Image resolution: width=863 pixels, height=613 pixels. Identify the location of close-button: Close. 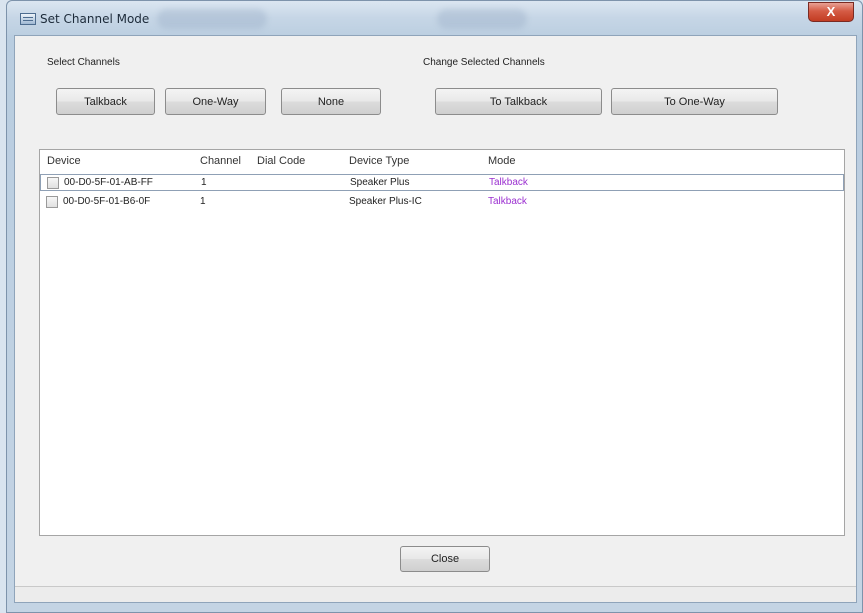
(445, 559).